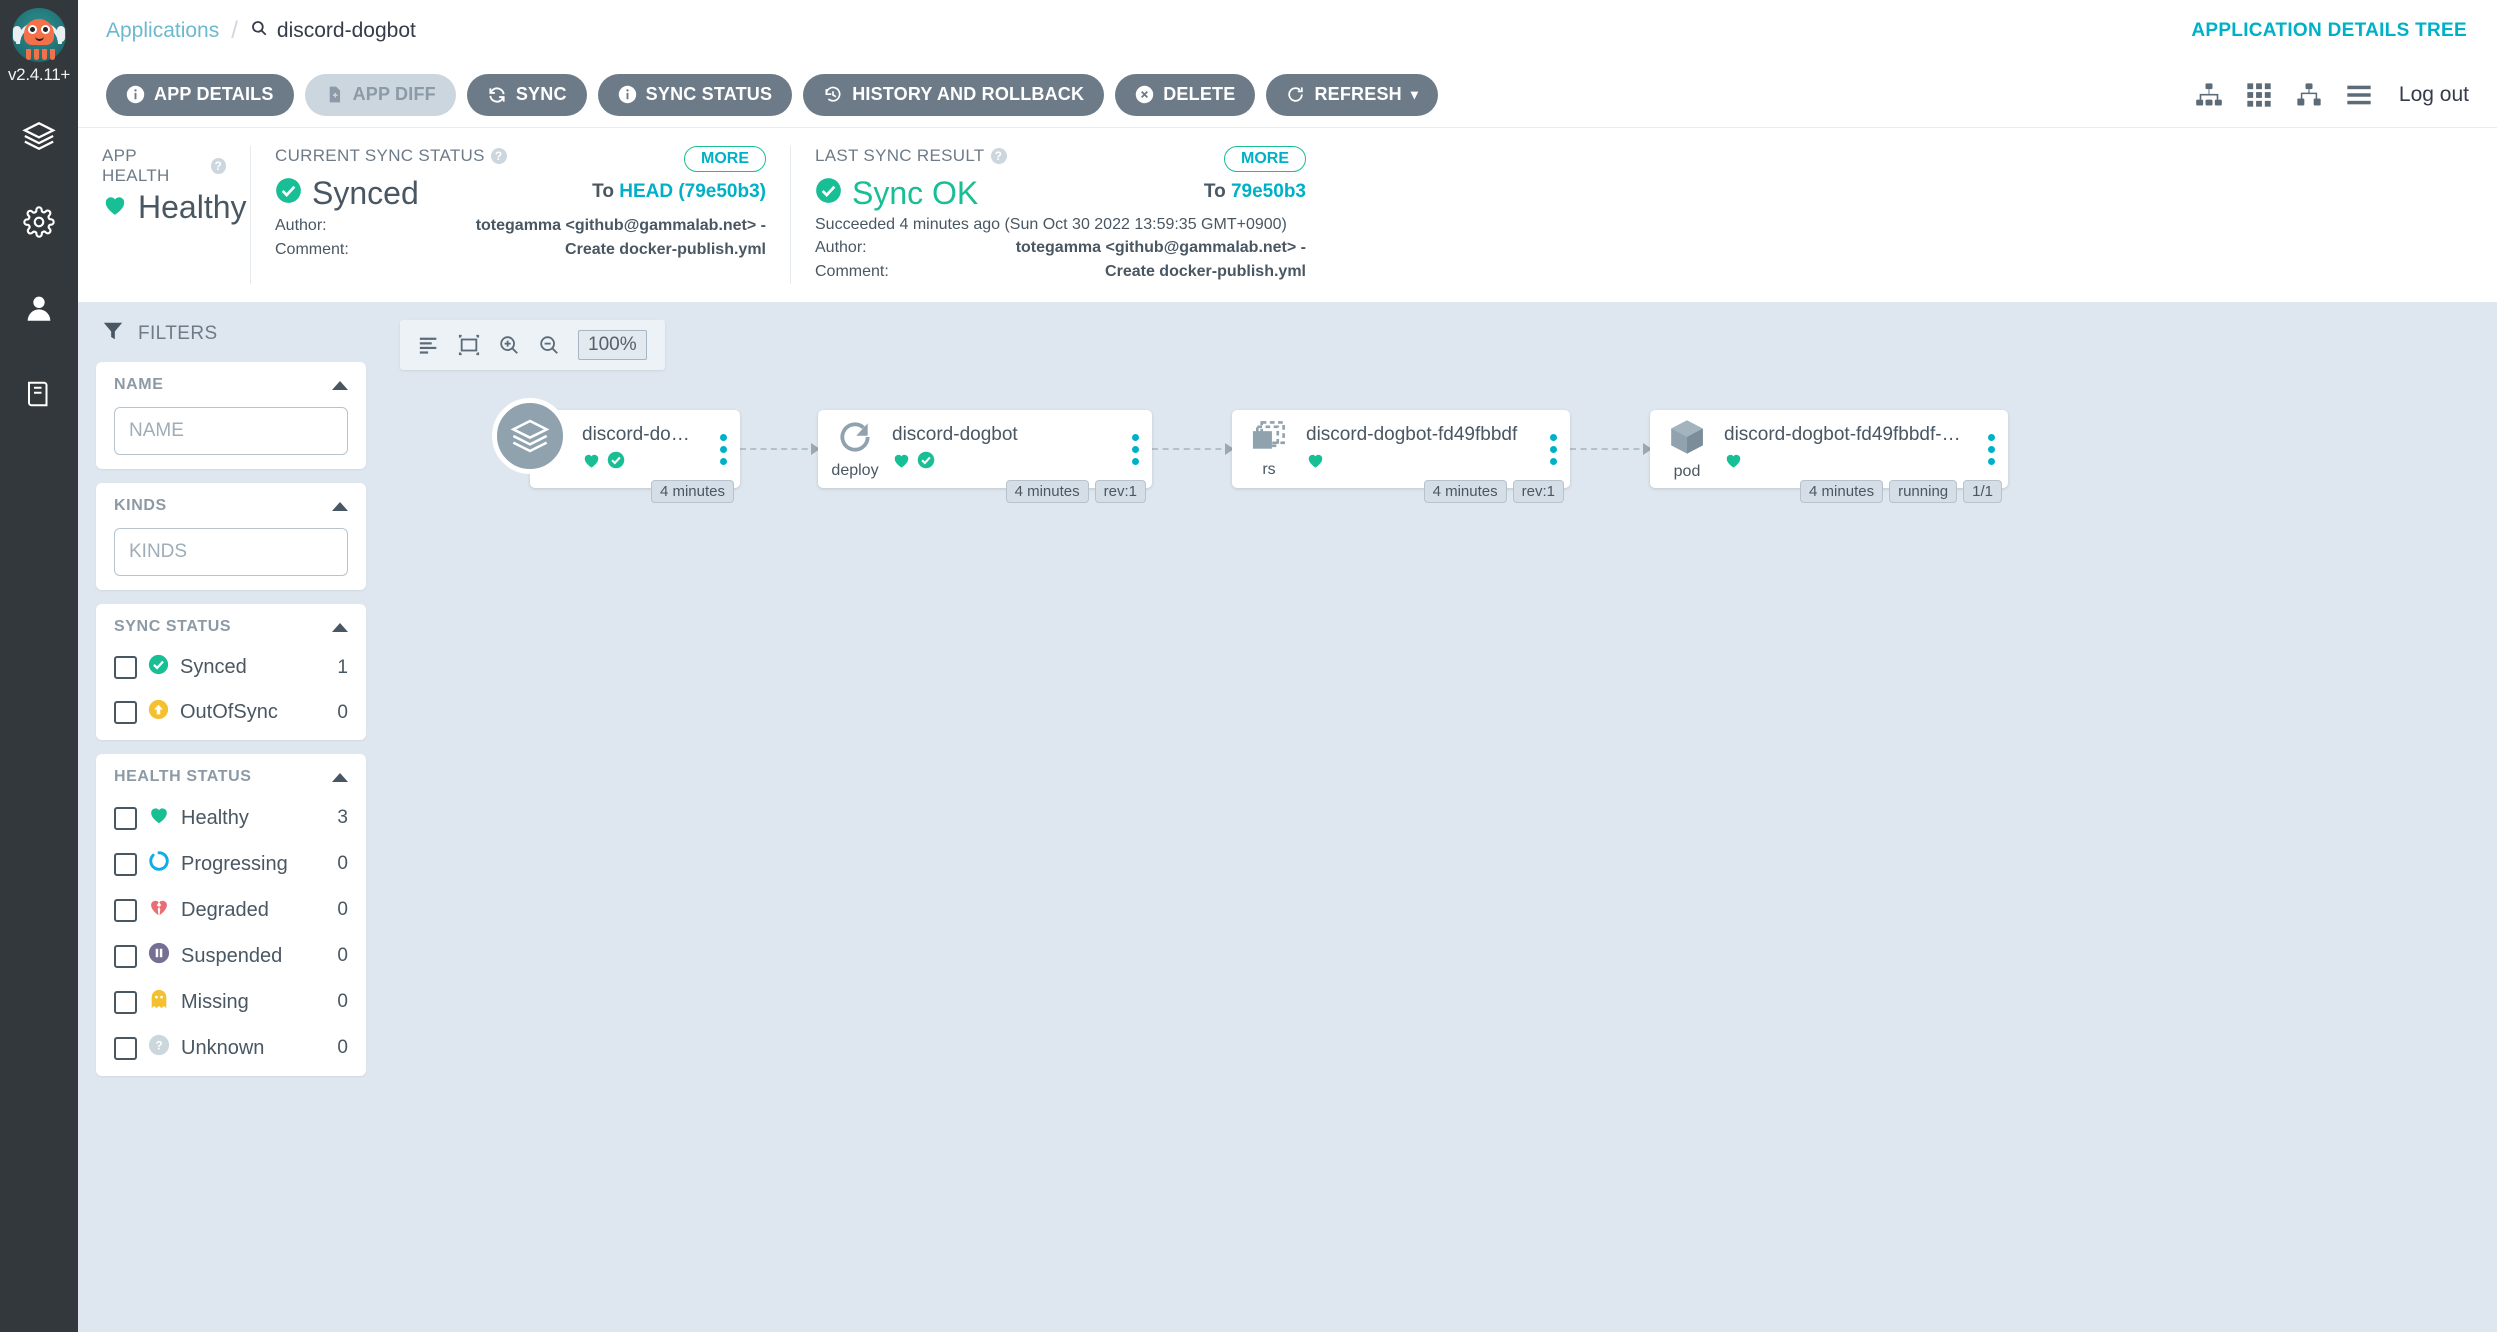 This screenshot has width=2497, height=1332. I want to click on filter-group-sync-status: SYNC STATUS Synced 1 OutOfSync 0, so click(231, 672).